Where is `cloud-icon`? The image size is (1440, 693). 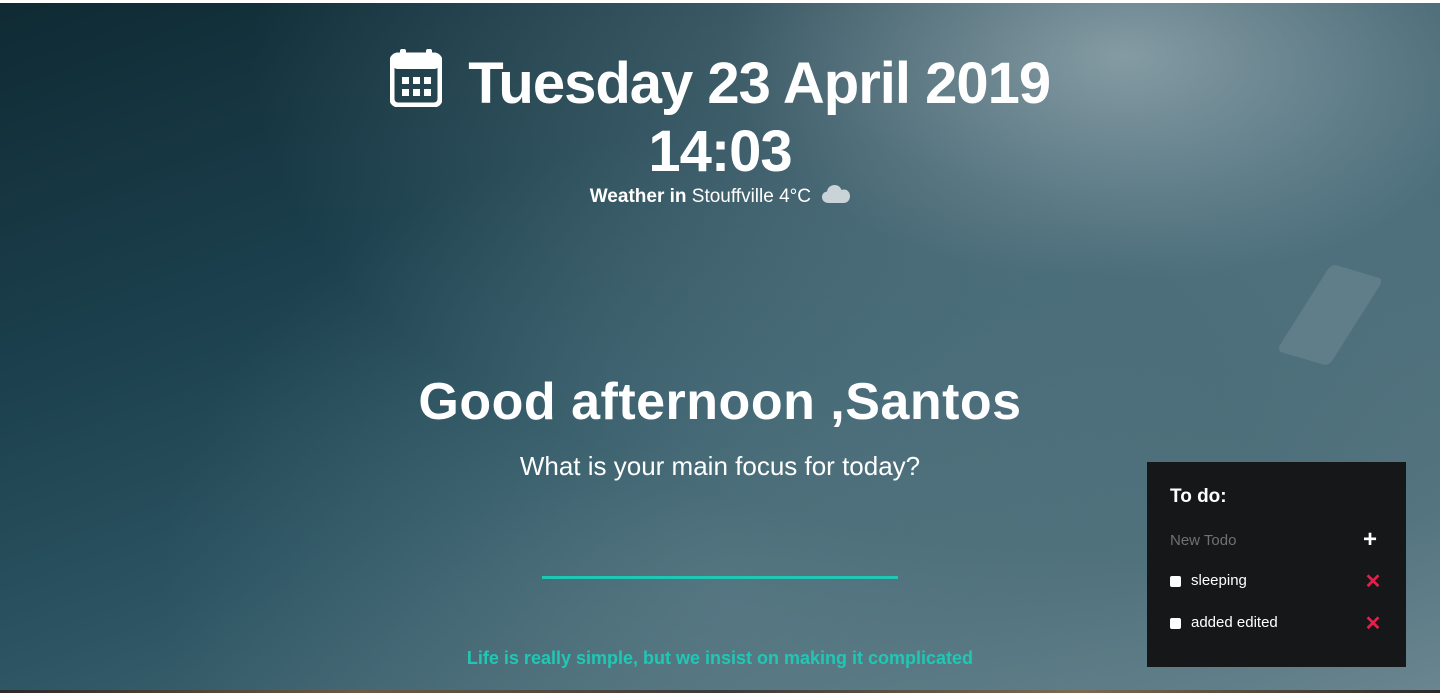
cloud-icon is located at coordinates (836, 194).